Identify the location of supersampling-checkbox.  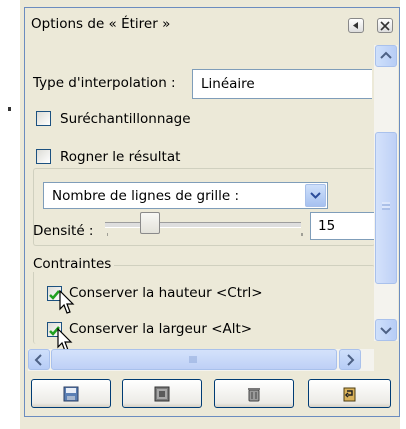
(43, 118).